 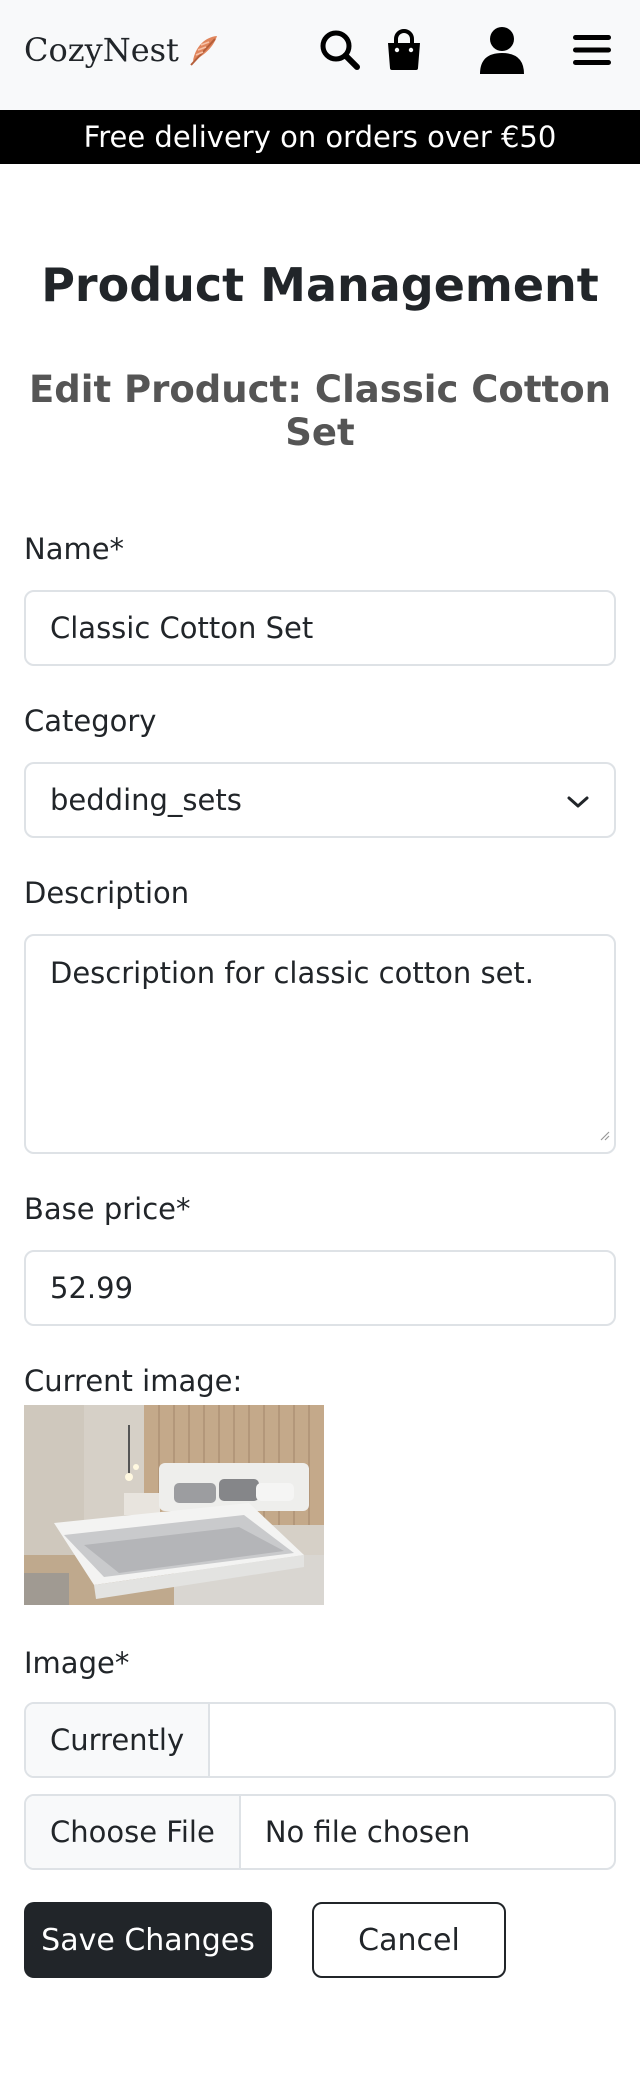 I want to click on description-textarea: Description for classic cotton set., so click(x=320, y=1044).